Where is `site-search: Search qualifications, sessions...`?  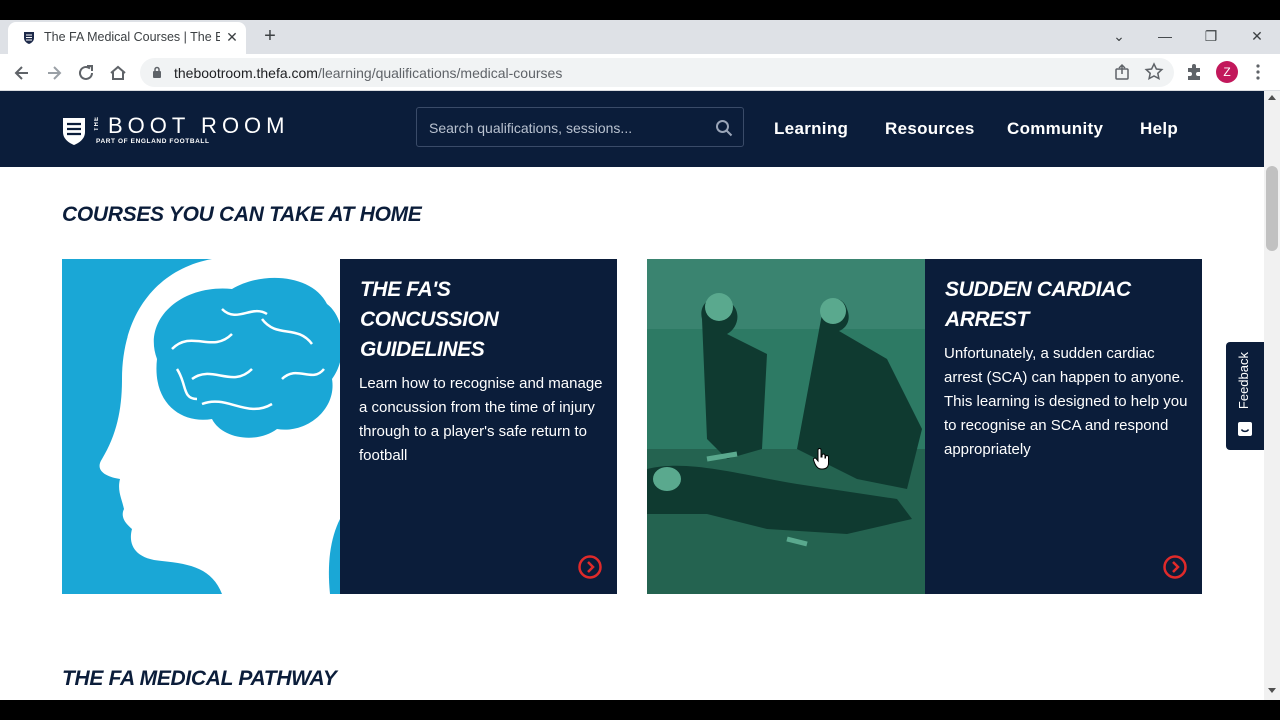
site-search: Search qualifications, sessions... is located at coordinates (580, 127).